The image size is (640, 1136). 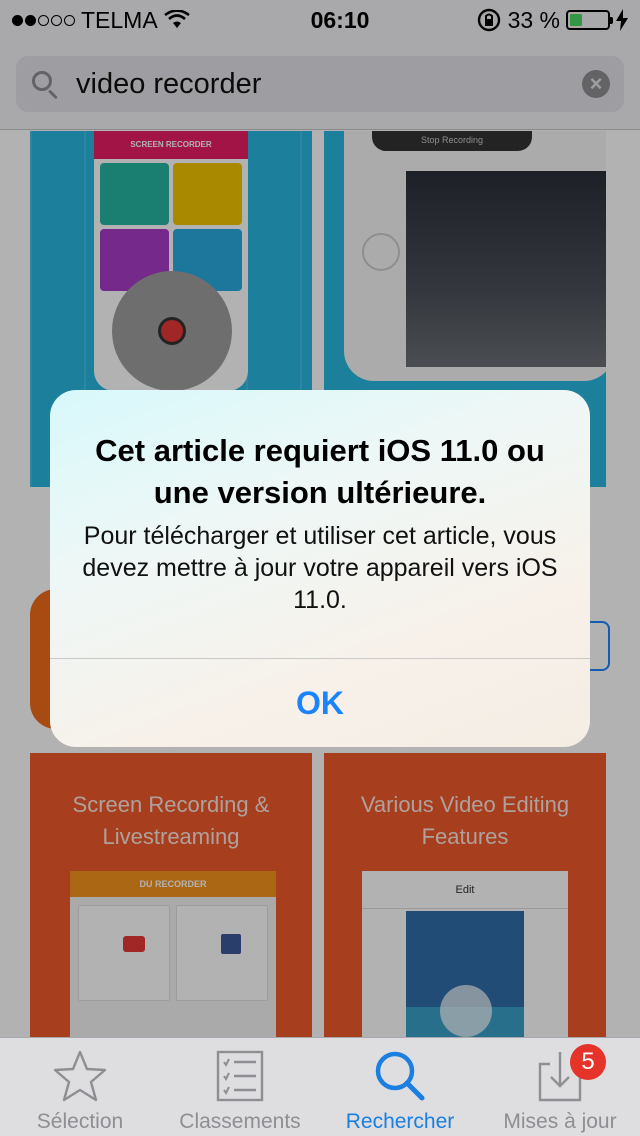 I want to click on tab-label: Sélection, so click(x=80, y=1121).